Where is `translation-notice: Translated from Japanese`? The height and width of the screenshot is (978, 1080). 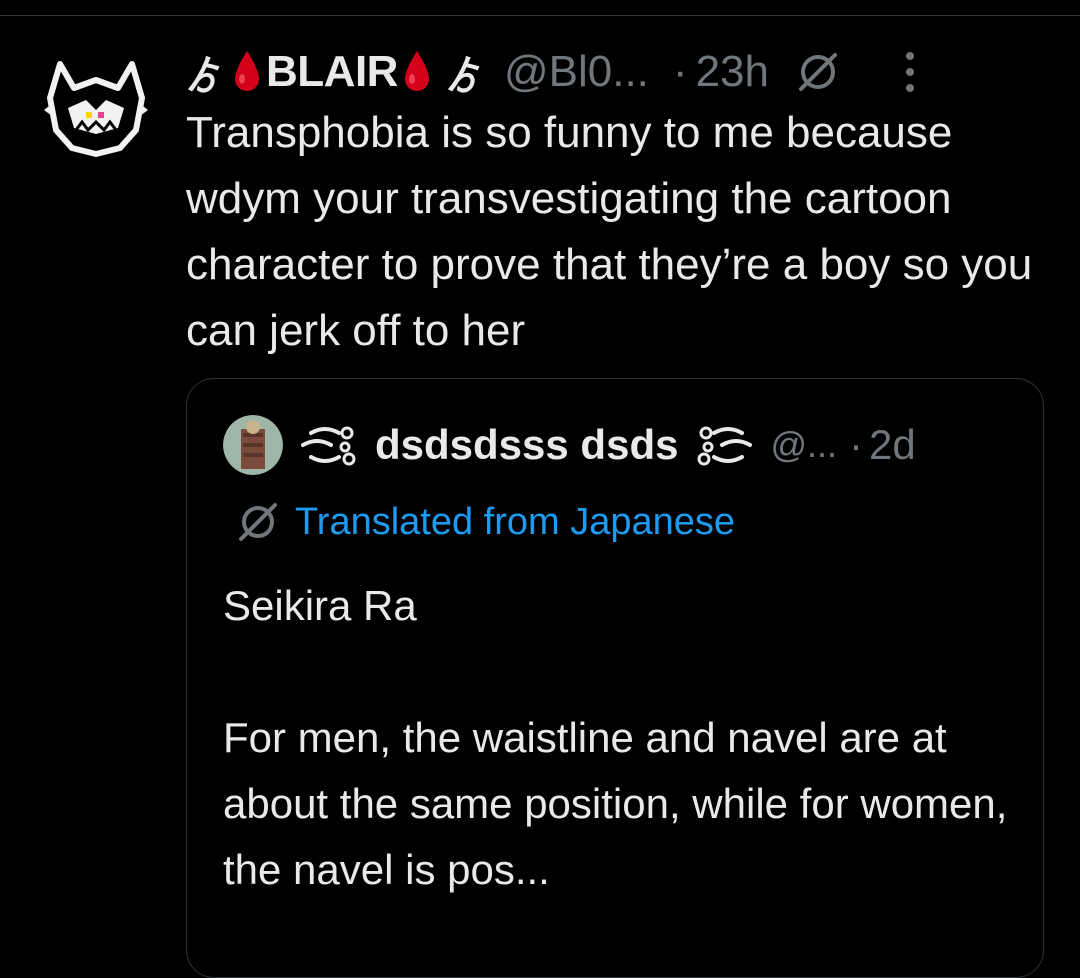 translation-notice: Translated from Japanese is located at coordinates (485, 522).